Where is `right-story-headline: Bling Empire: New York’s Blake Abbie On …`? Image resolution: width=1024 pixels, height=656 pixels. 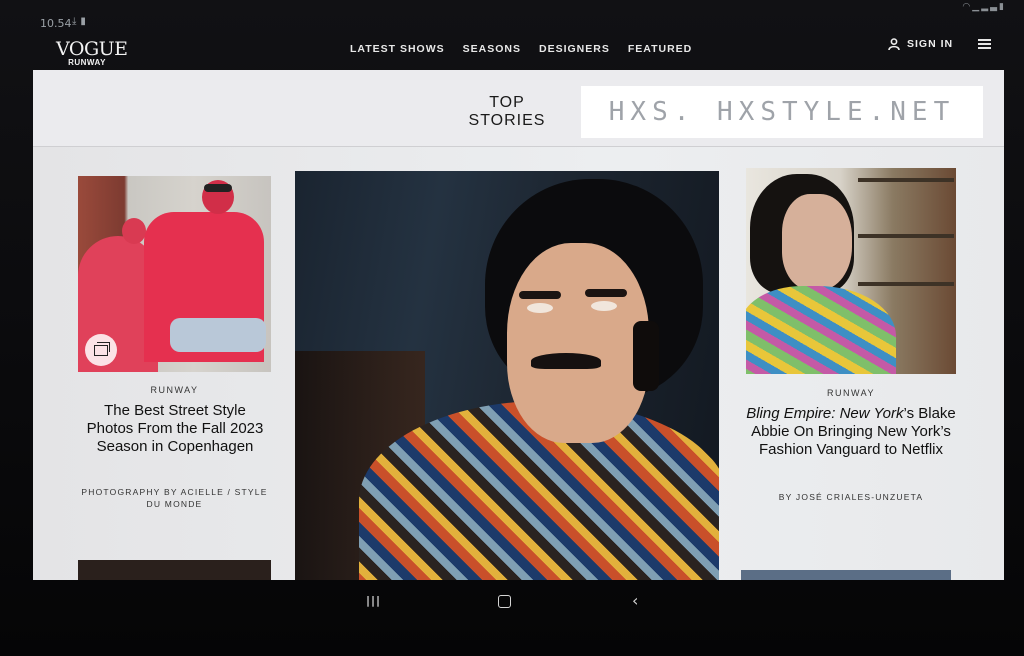 right-story-headline: Bling Empire: New York’s Blake Abbie On … is located at coordinates (851, 432).